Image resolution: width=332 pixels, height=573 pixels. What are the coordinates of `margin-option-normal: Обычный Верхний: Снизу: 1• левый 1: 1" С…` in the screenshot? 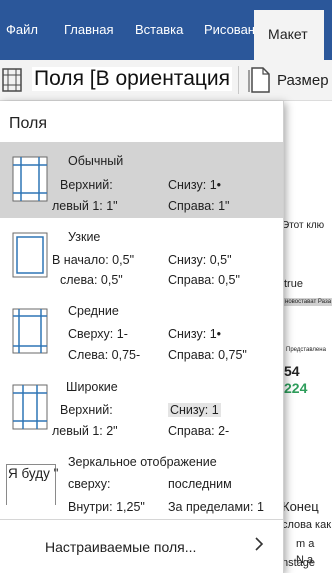 It's located at (141, 180).